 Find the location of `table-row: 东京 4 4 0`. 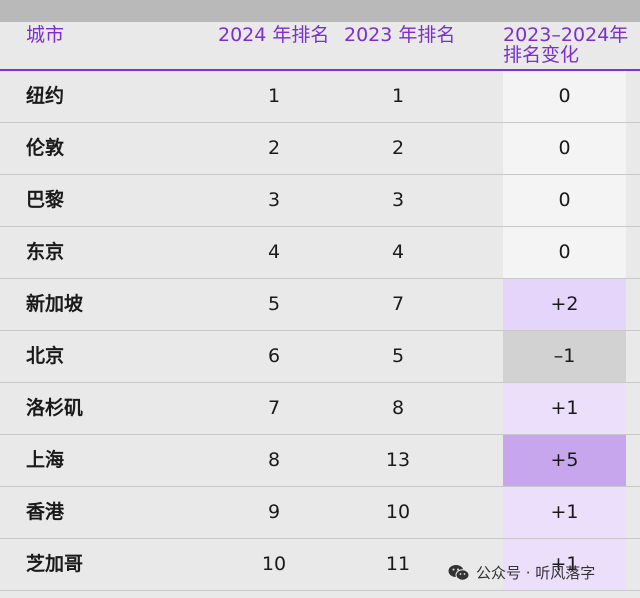

table-row: 东京 4 4 0 is located at coordinates (320, 253).